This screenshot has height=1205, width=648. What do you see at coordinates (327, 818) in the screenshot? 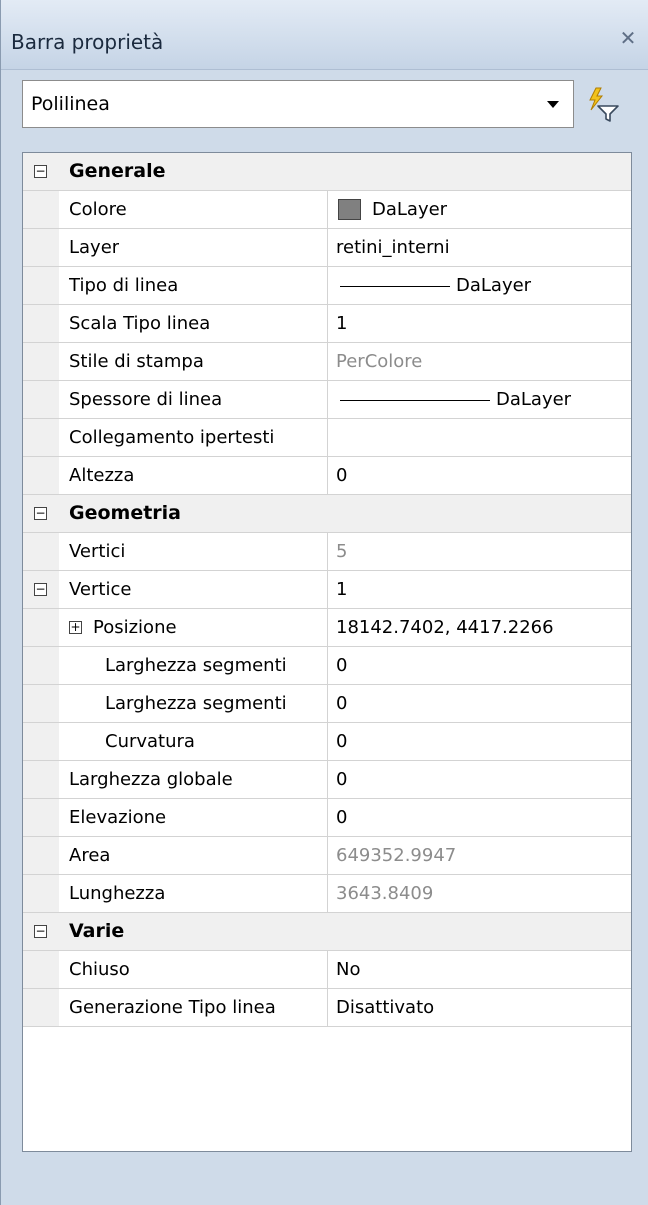
I see `property-row-elevazione: Elevazione 0` at bounding box center [327, 818].